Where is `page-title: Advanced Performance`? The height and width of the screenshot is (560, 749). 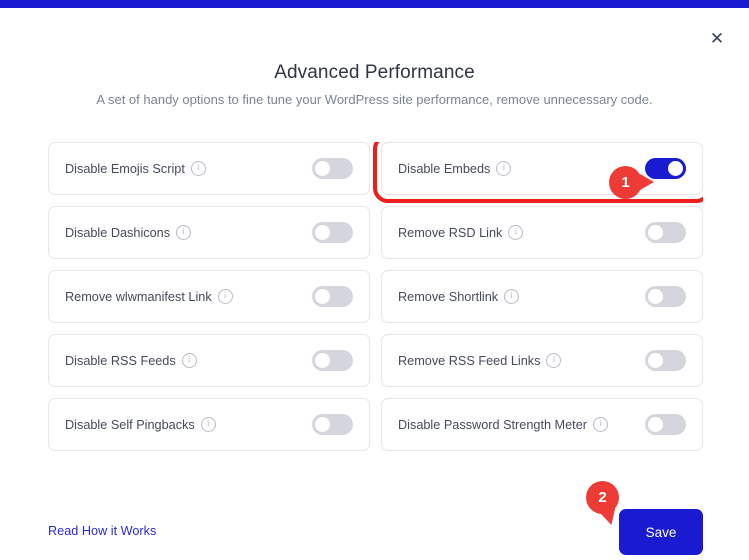 page-title: Advanced Performance is located at coordinates (374, 72).